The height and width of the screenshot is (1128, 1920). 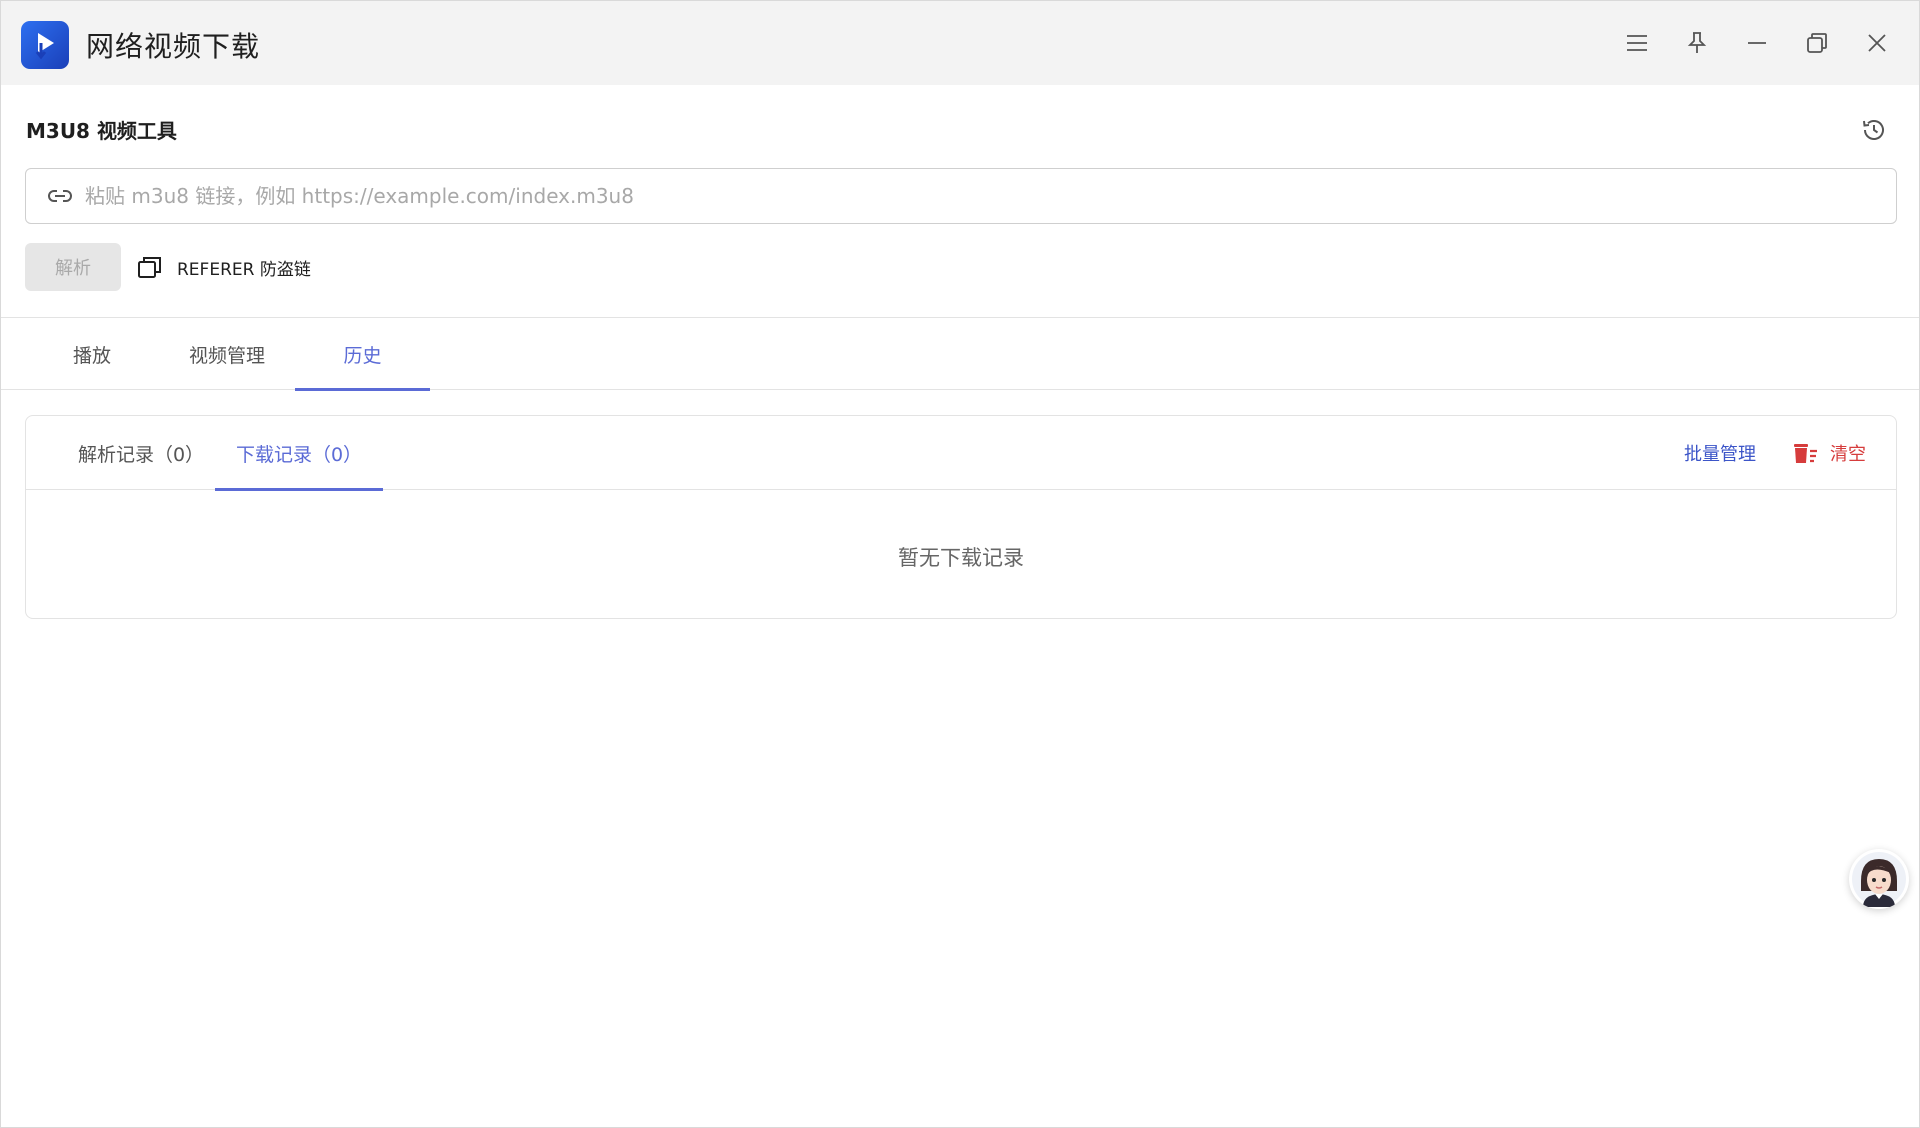 I want to click on trash-icon, so click(x=1806, y=453).